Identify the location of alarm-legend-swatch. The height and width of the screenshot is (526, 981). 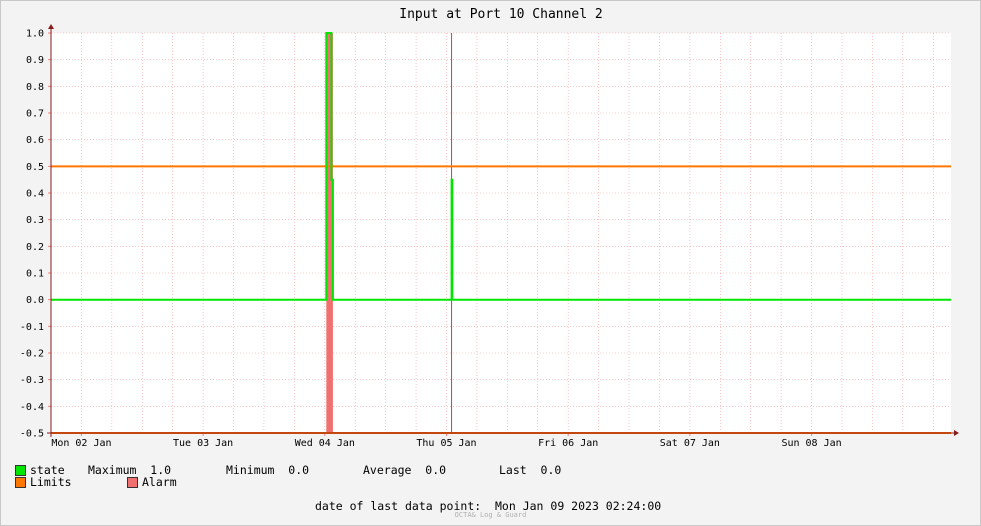
(132, 482).